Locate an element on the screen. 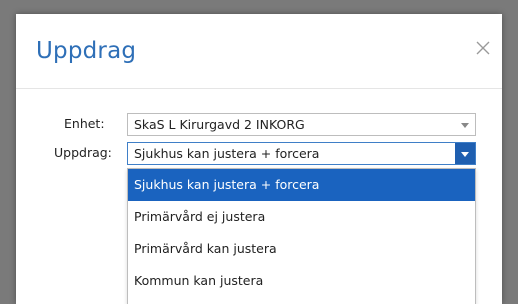  enhet-label: Enhet: is located at coordinates (84, 123).